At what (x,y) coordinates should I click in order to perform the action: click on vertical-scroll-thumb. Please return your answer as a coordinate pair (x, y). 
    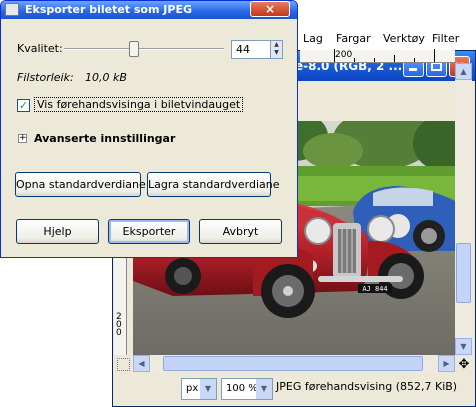
    Looking at the image, I should click on (463, 273).